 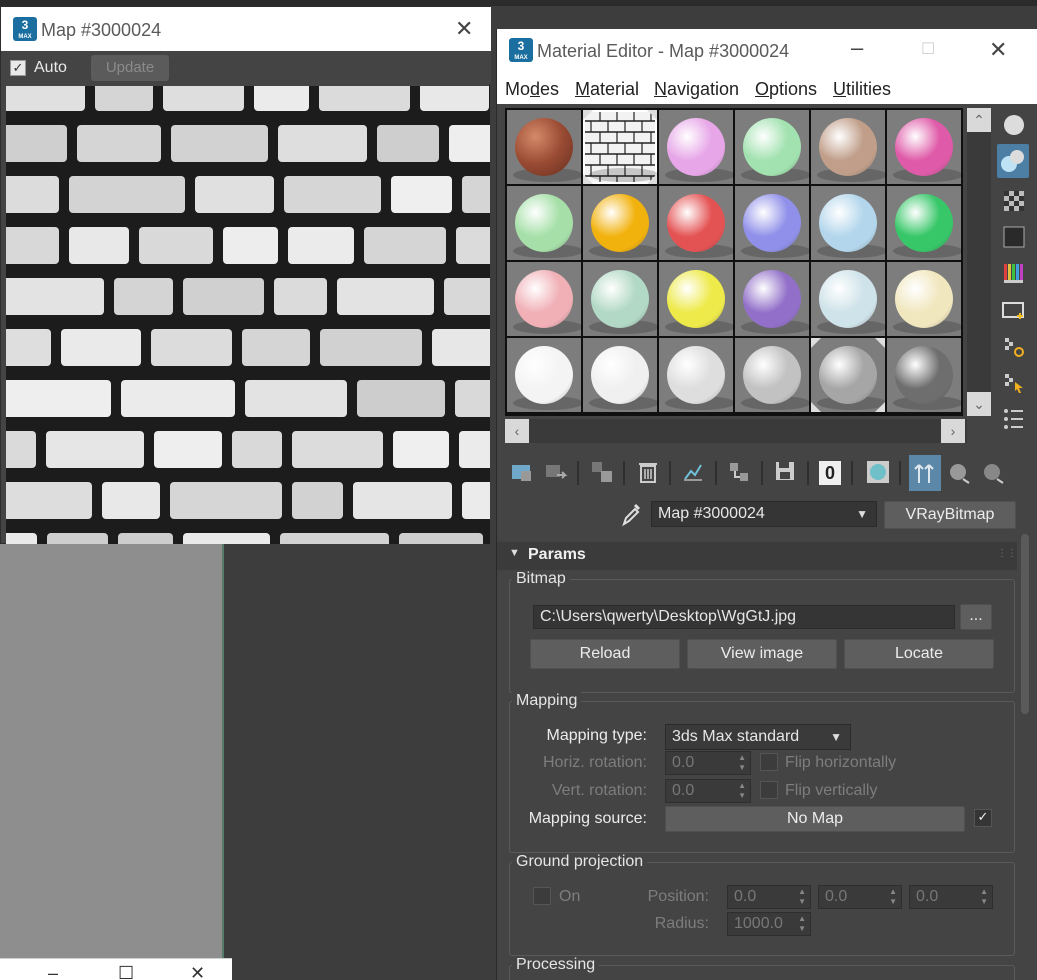 What do you see at coordinates (708, 791) in the screenshot?
I see `vert-rotation-spinner: 0.0 ▲ ▼` at bounding box center [708, 791].